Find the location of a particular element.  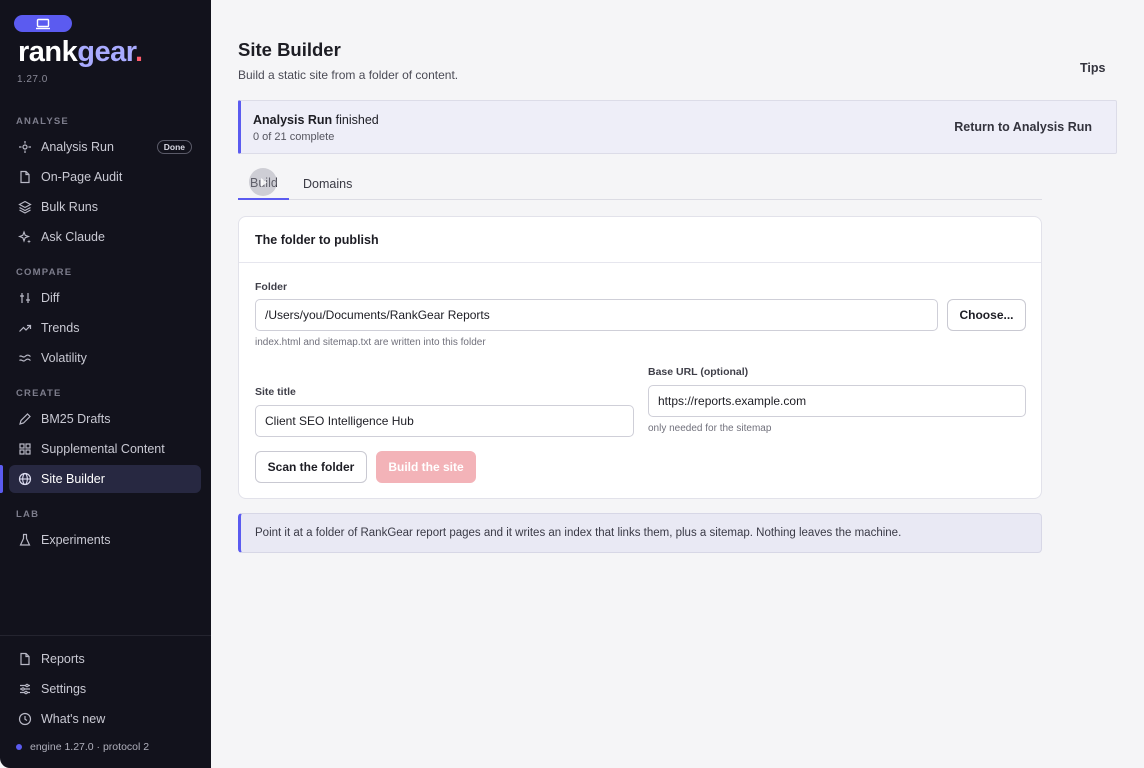

app-badge is located at coordinates (43, 23).